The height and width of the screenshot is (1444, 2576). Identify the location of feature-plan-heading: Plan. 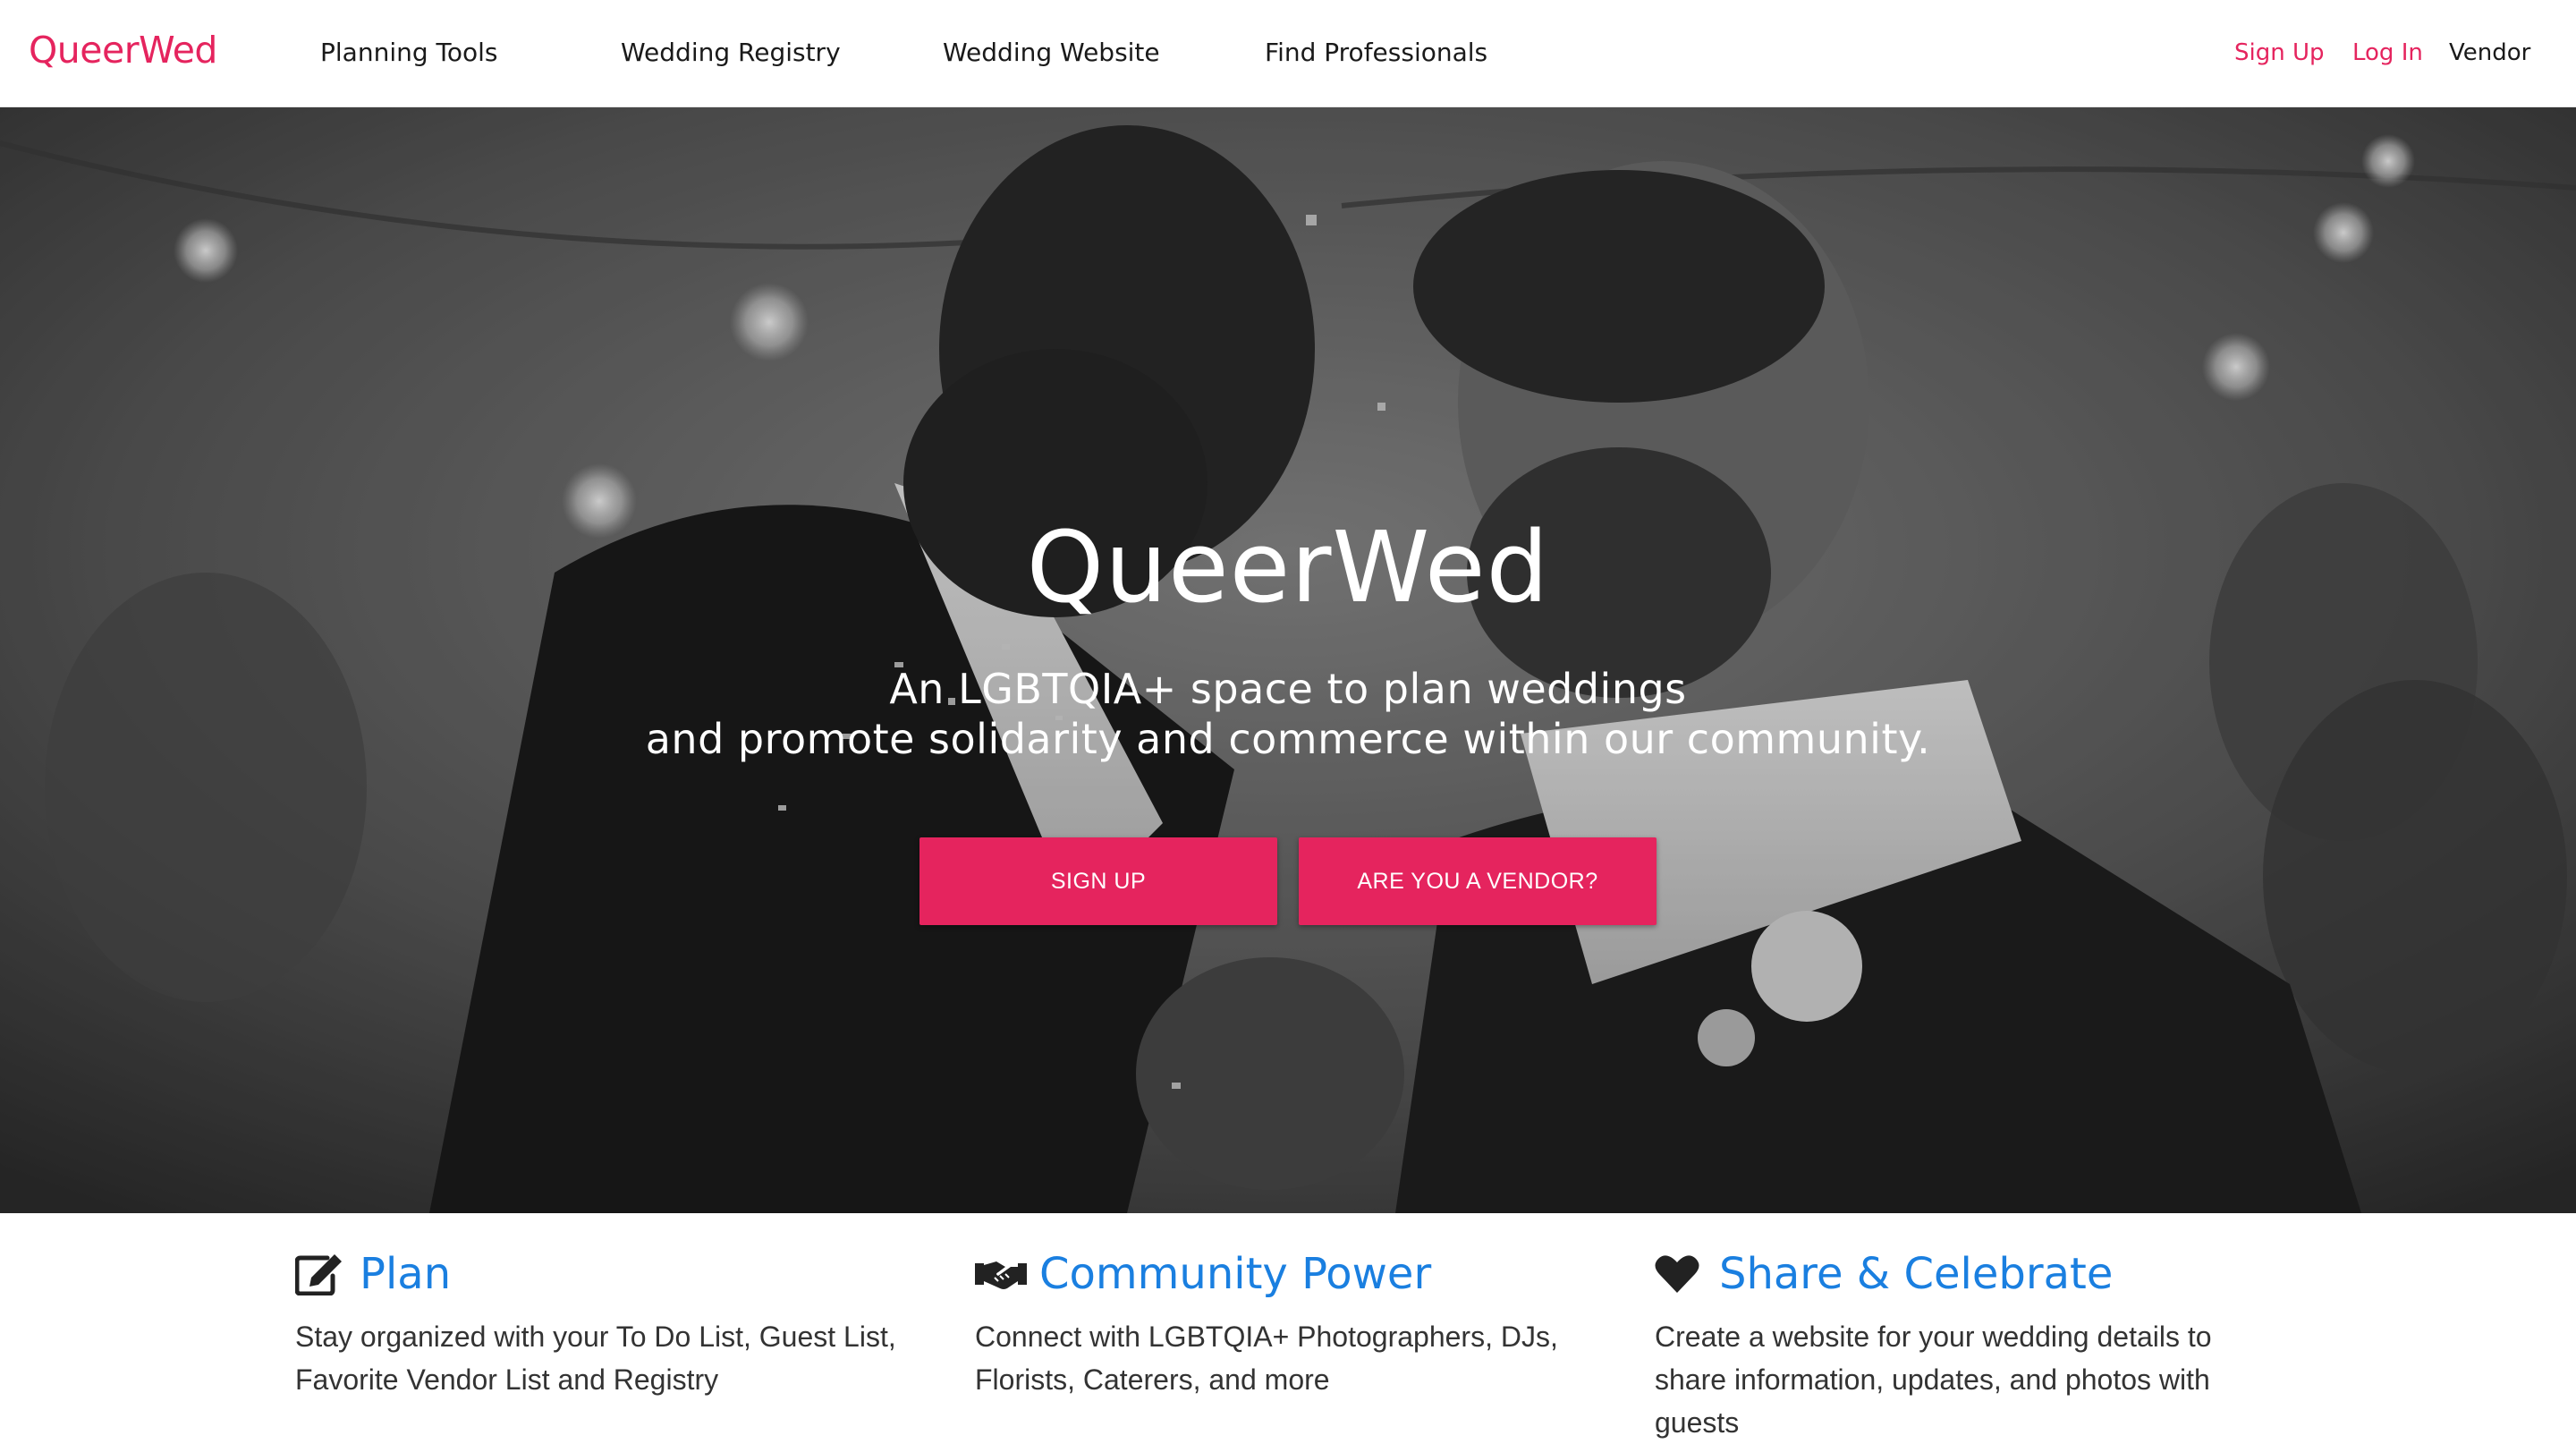
(608, 1274).